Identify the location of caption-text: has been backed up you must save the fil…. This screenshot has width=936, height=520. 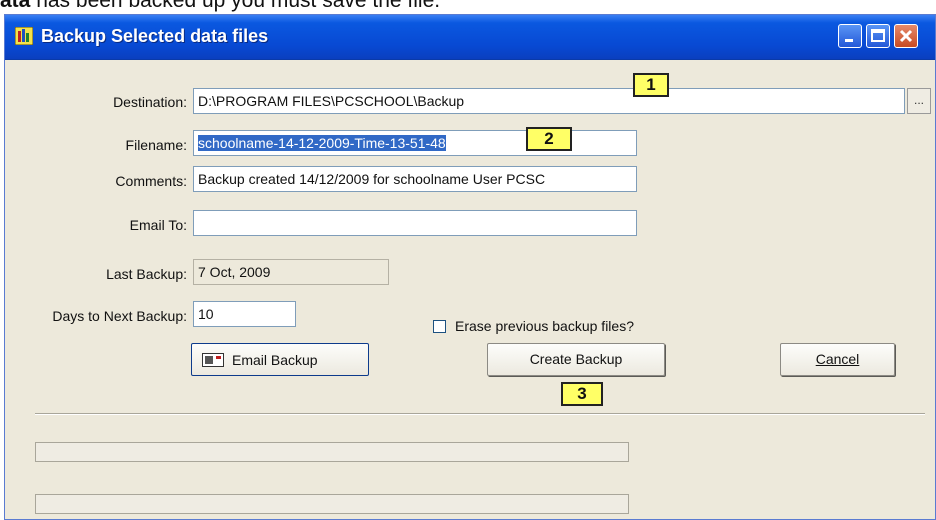
(235, 6).